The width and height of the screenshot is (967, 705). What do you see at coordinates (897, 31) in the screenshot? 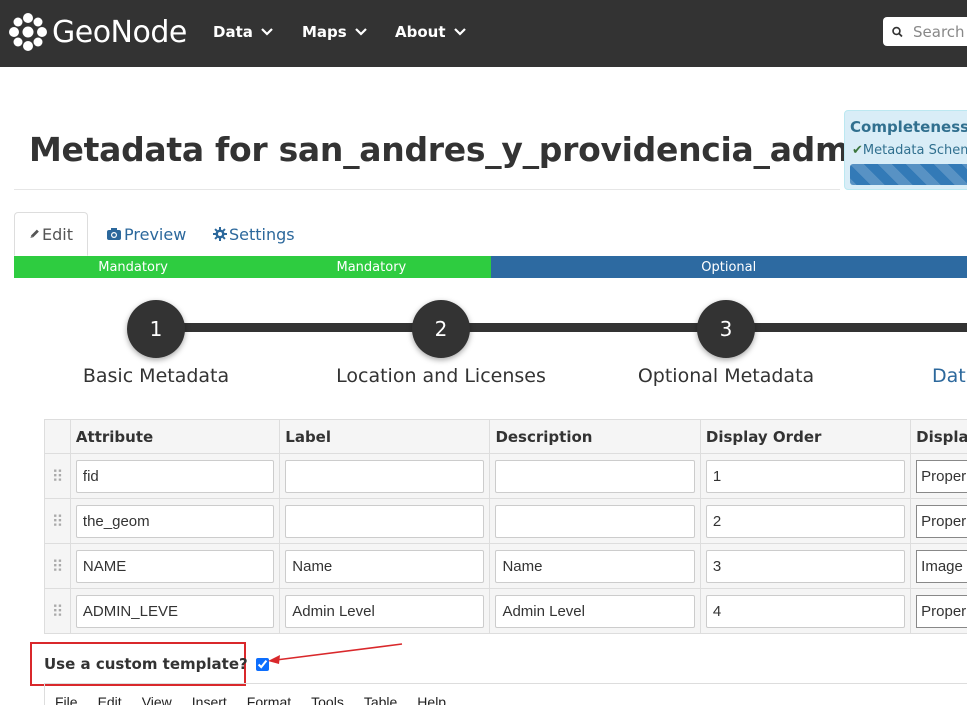
I see `search-icon` at bounding box center [897, 31].